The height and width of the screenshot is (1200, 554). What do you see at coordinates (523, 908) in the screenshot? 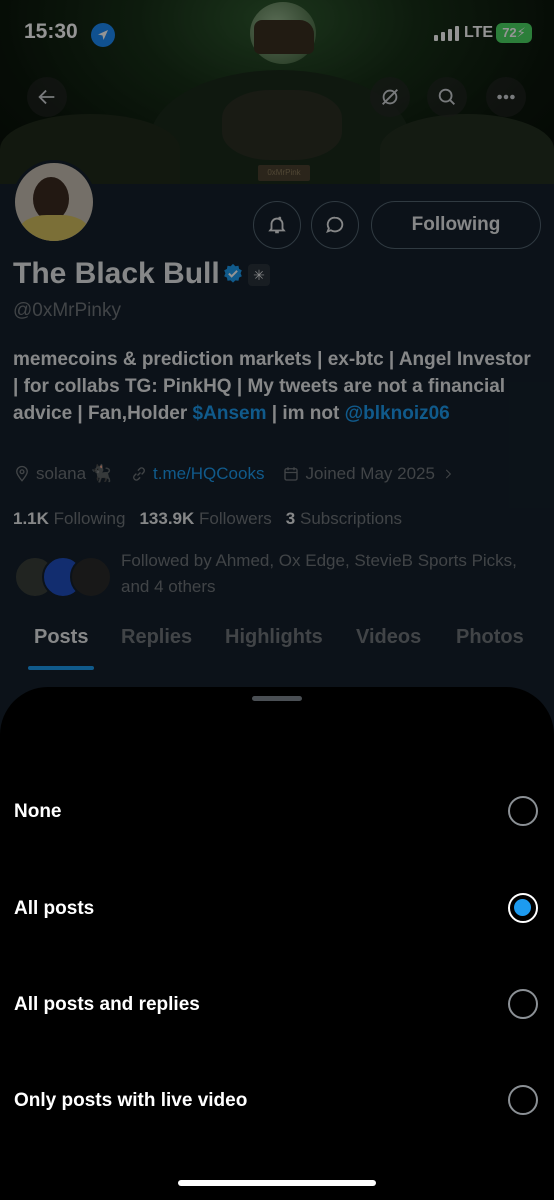
I see `radio-button-selected` at bounding box center [523, 908].